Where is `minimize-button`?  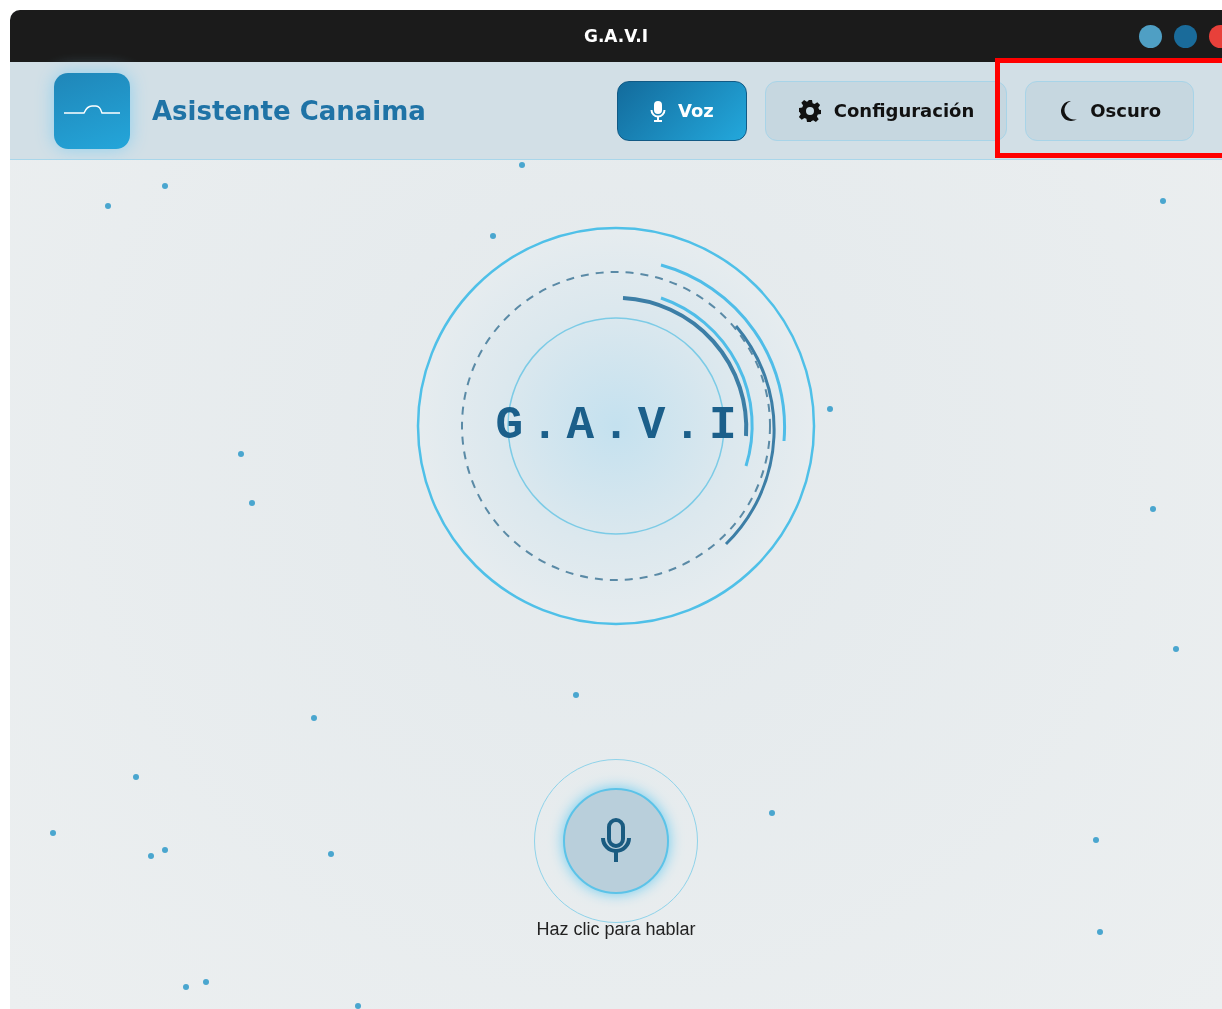
minimize-button is located at coordinates (1150, 36).